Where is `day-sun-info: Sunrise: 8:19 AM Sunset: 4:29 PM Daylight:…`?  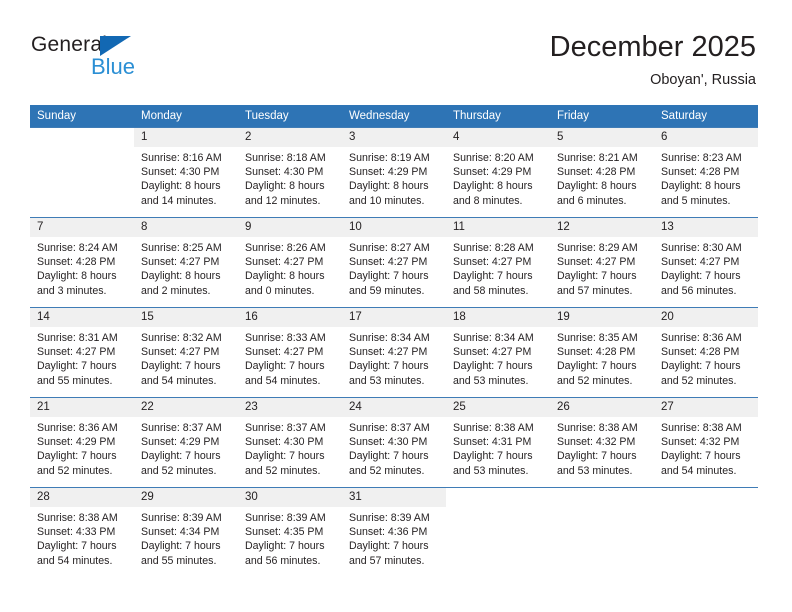 day-sun-info: Sunrise: 8:19 AM Sunset: 4:29 PM Daylight:… is located at coordinates (394, 177).